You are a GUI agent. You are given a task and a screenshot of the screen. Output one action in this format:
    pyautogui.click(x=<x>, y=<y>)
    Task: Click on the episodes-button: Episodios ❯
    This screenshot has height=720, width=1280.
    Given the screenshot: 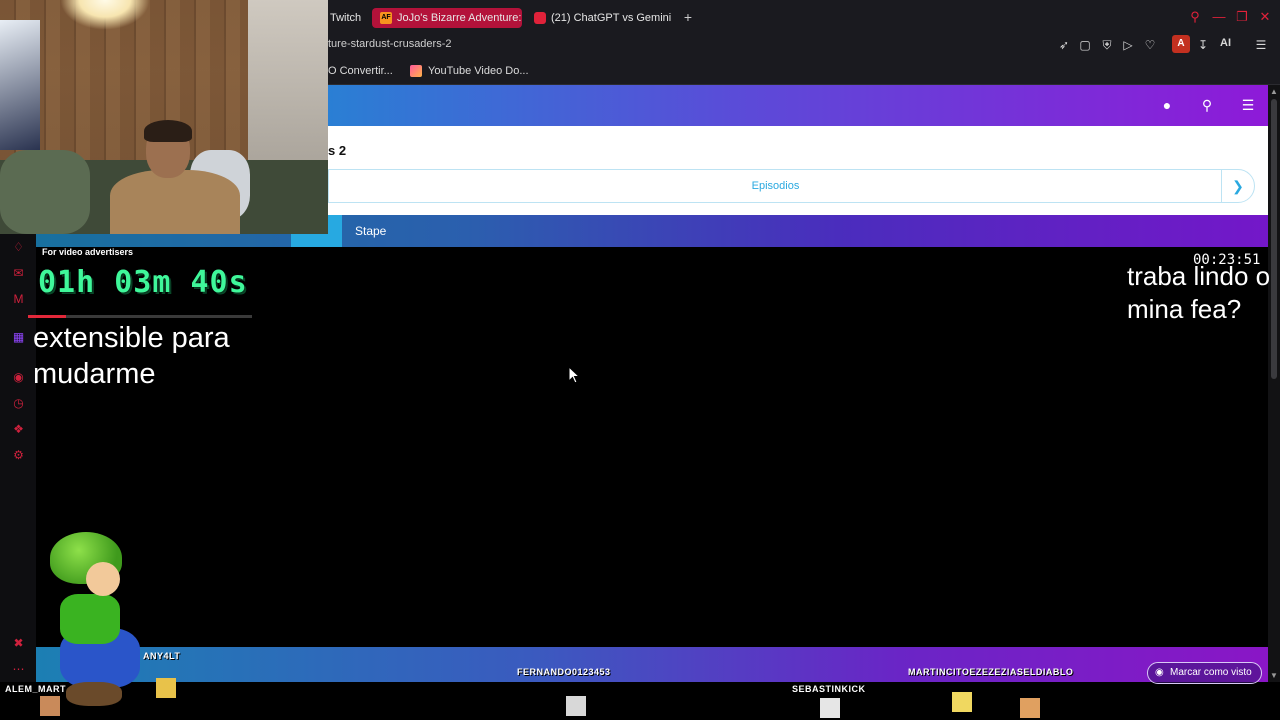 What is the action you would take?
    pyautogui.click(x=791, y=186)
    